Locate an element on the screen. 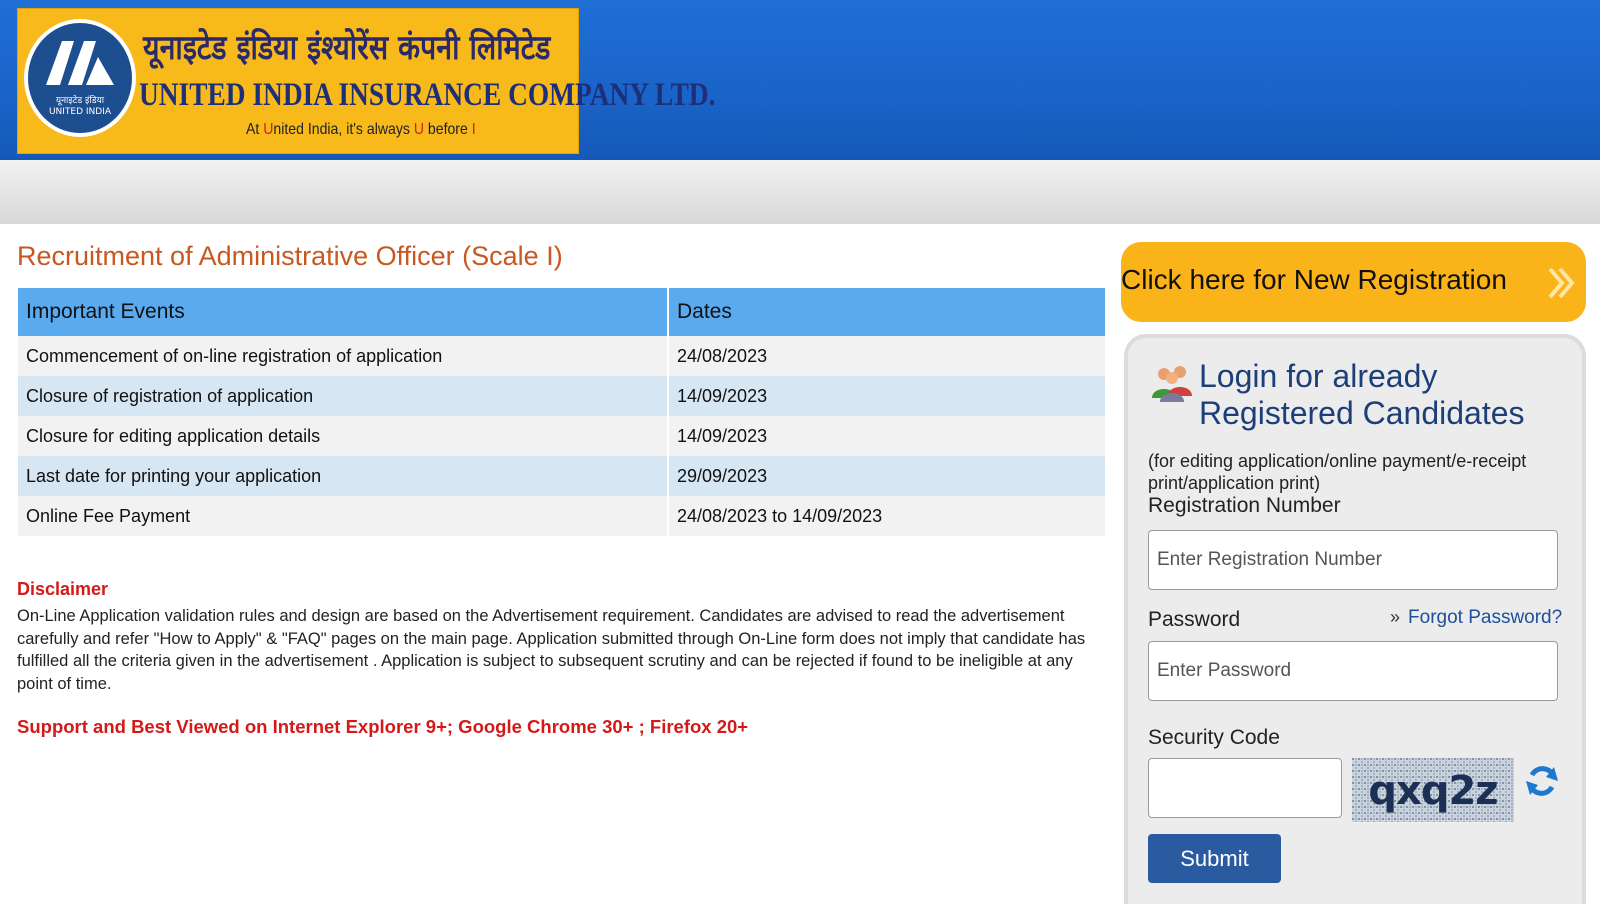  double-chevron-right-icon: » is located at coordinates (1395, 617).